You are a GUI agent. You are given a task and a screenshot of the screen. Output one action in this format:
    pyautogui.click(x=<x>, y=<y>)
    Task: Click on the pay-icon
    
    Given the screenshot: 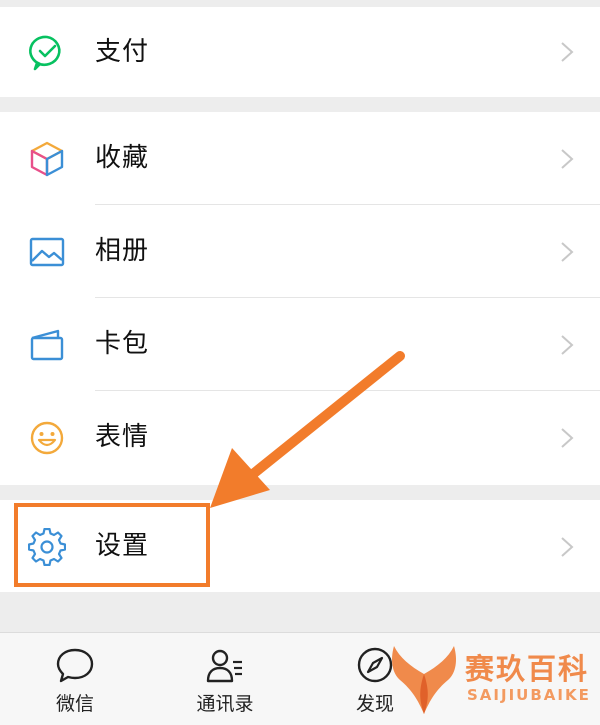 What is the action you would take?
    pyautogui.click(x=45, y=53)
    